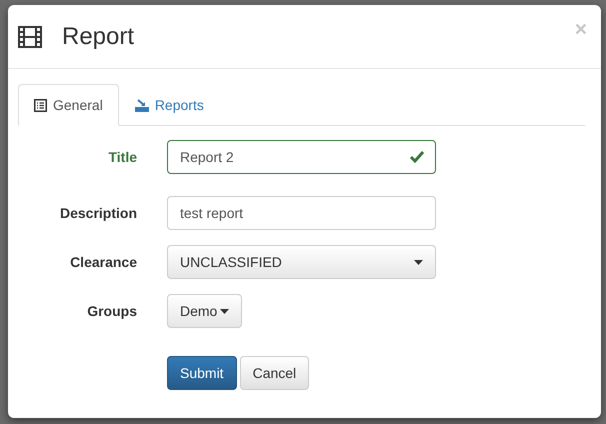 The width and height of the screenshot is (606, 424). What do you see at coordinates (30, 37) in the screenshot?
I see `film-icon` at bounding box center [30, 37].